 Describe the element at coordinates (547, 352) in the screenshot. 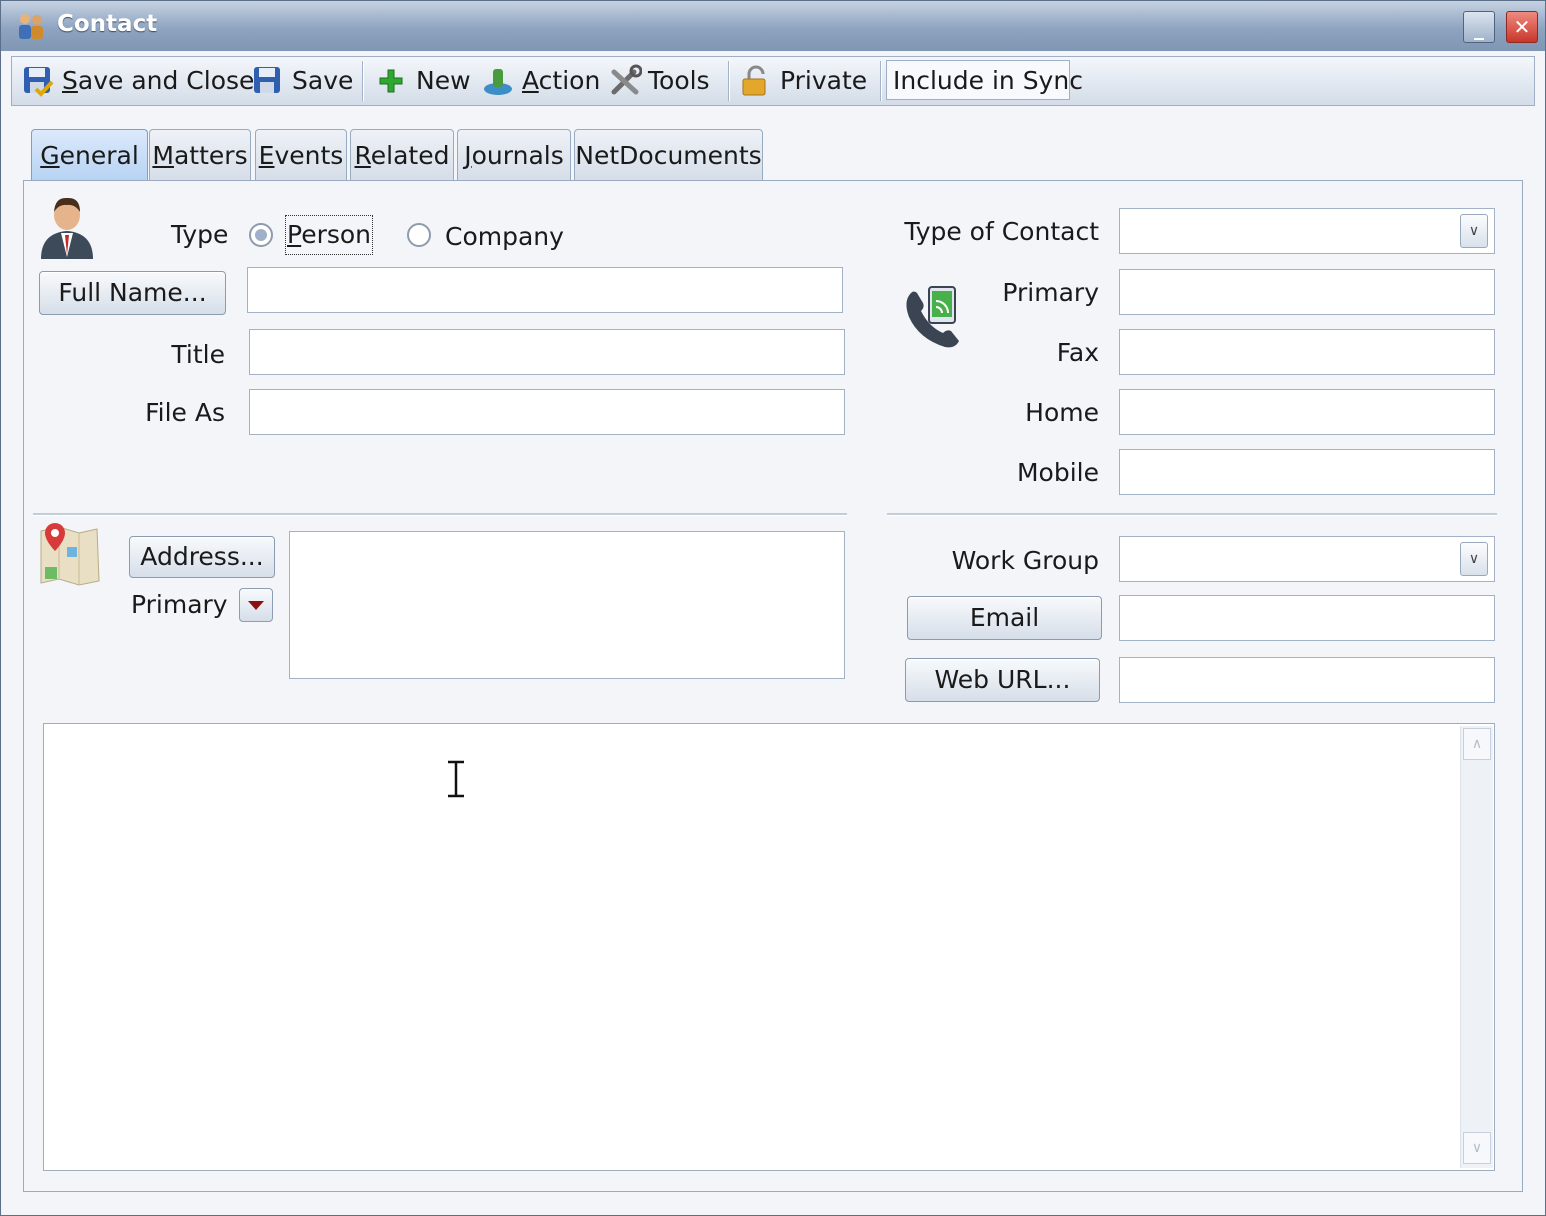

I see `title-input` at that location.